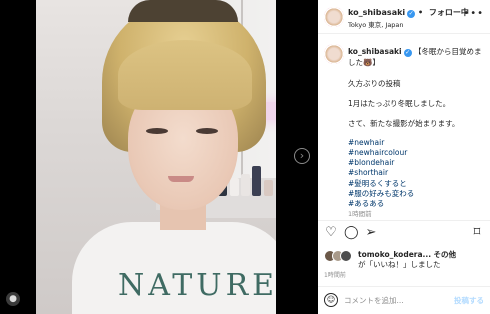  I want to click on heart-icon: ♡, so click(331, 233).